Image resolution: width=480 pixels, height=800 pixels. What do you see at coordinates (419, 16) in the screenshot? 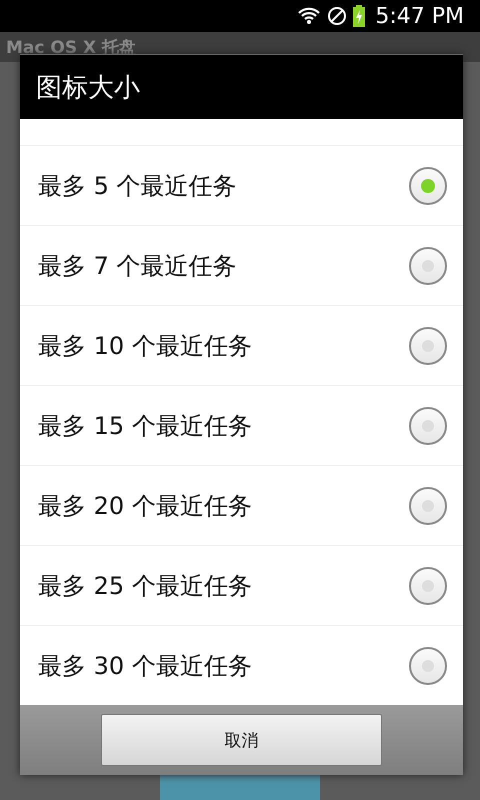
I see `status-time: 5:47 PM` at bounding box center [419, 16].